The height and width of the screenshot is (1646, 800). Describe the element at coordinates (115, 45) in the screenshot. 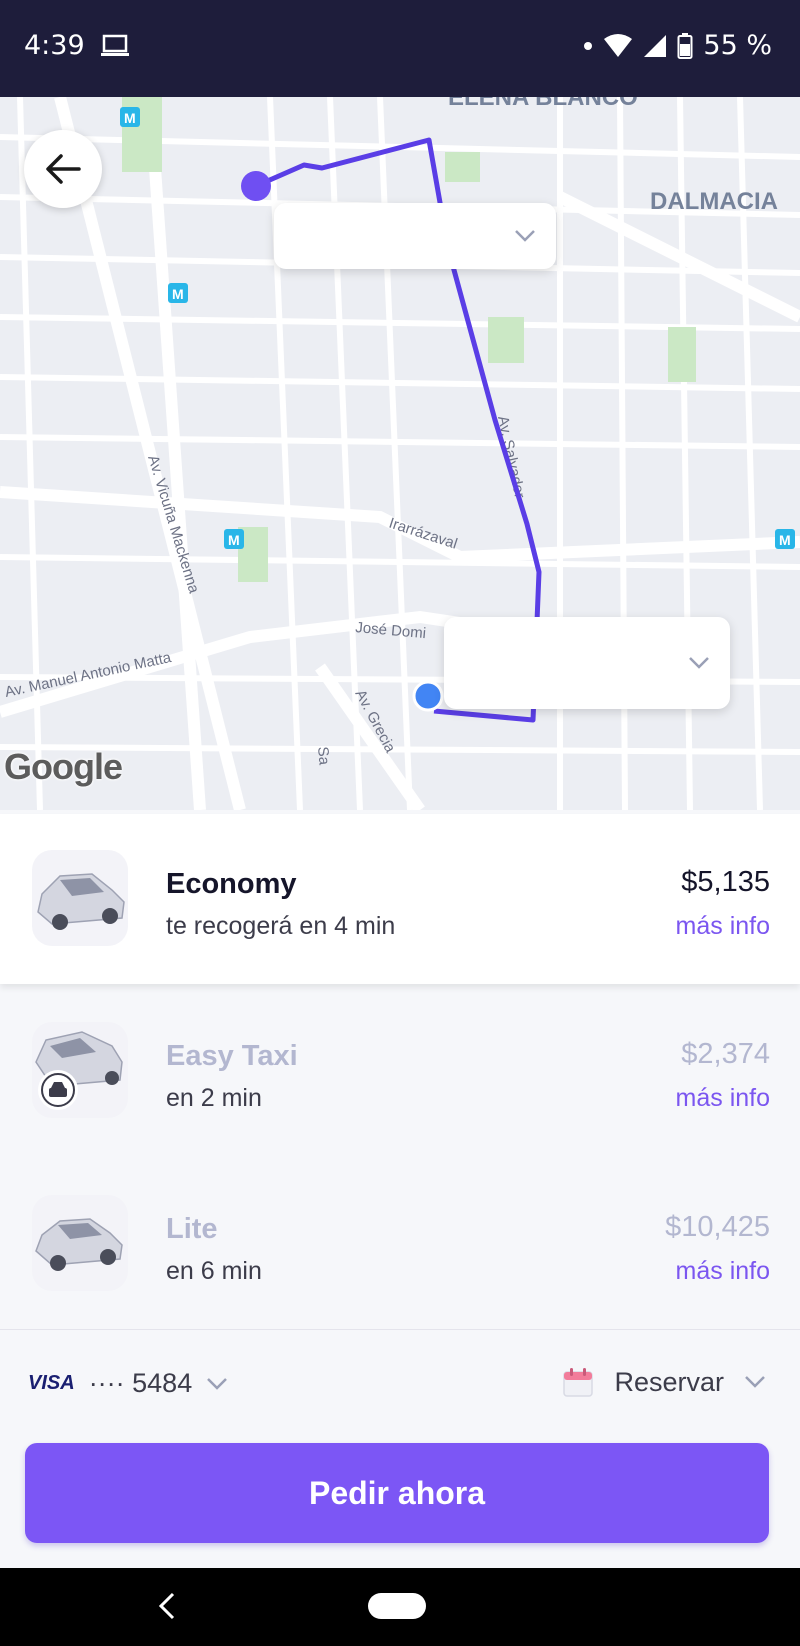

I see `laptop-icon` at that location.